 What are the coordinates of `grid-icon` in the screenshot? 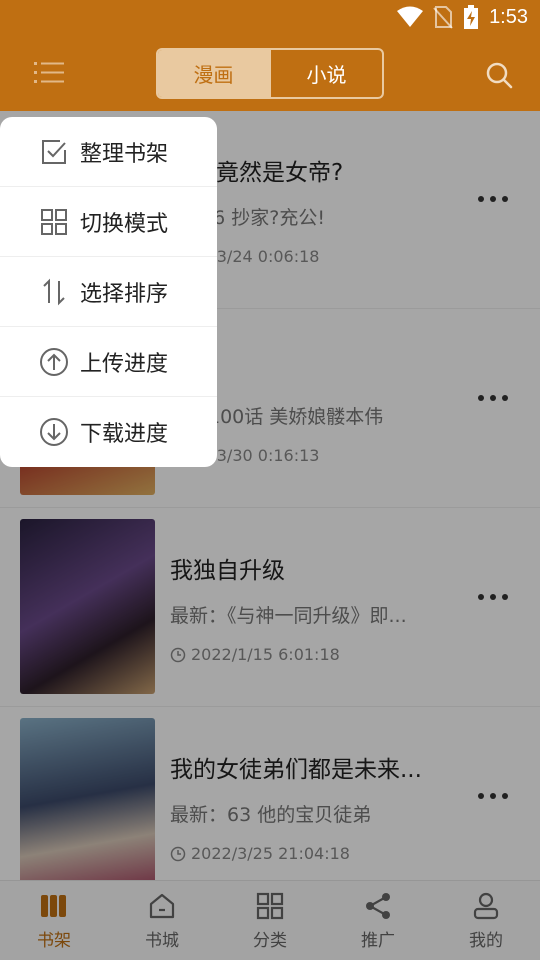 It's located at (54, 221).